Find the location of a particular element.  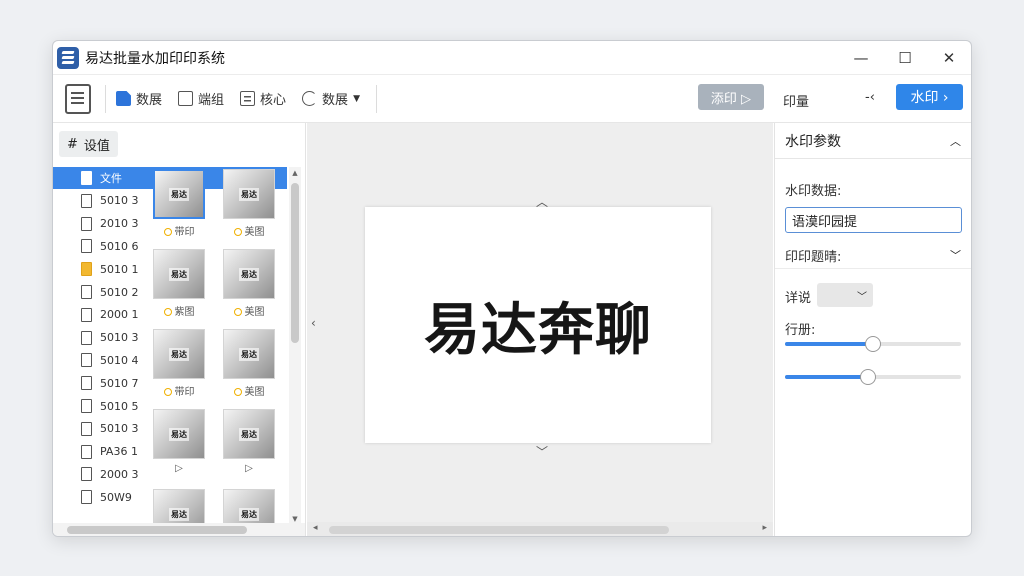

file-list-item: 50W9 is located at coordinates (102, 497).